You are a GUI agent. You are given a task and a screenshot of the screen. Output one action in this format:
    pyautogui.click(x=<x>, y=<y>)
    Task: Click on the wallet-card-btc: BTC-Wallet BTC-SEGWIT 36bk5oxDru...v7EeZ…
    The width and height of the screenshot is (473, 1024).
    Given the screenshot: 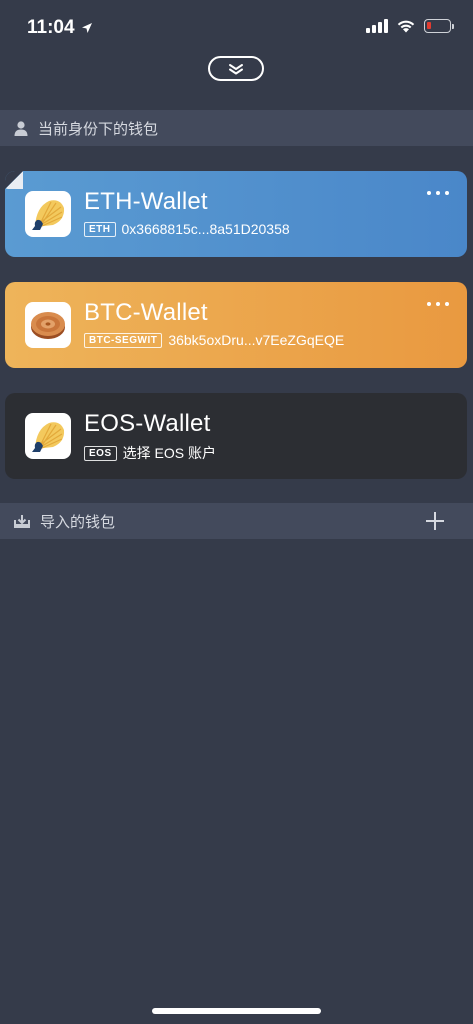 What is the action you would take?
    pyautogui.click(x=236, y=325)
    